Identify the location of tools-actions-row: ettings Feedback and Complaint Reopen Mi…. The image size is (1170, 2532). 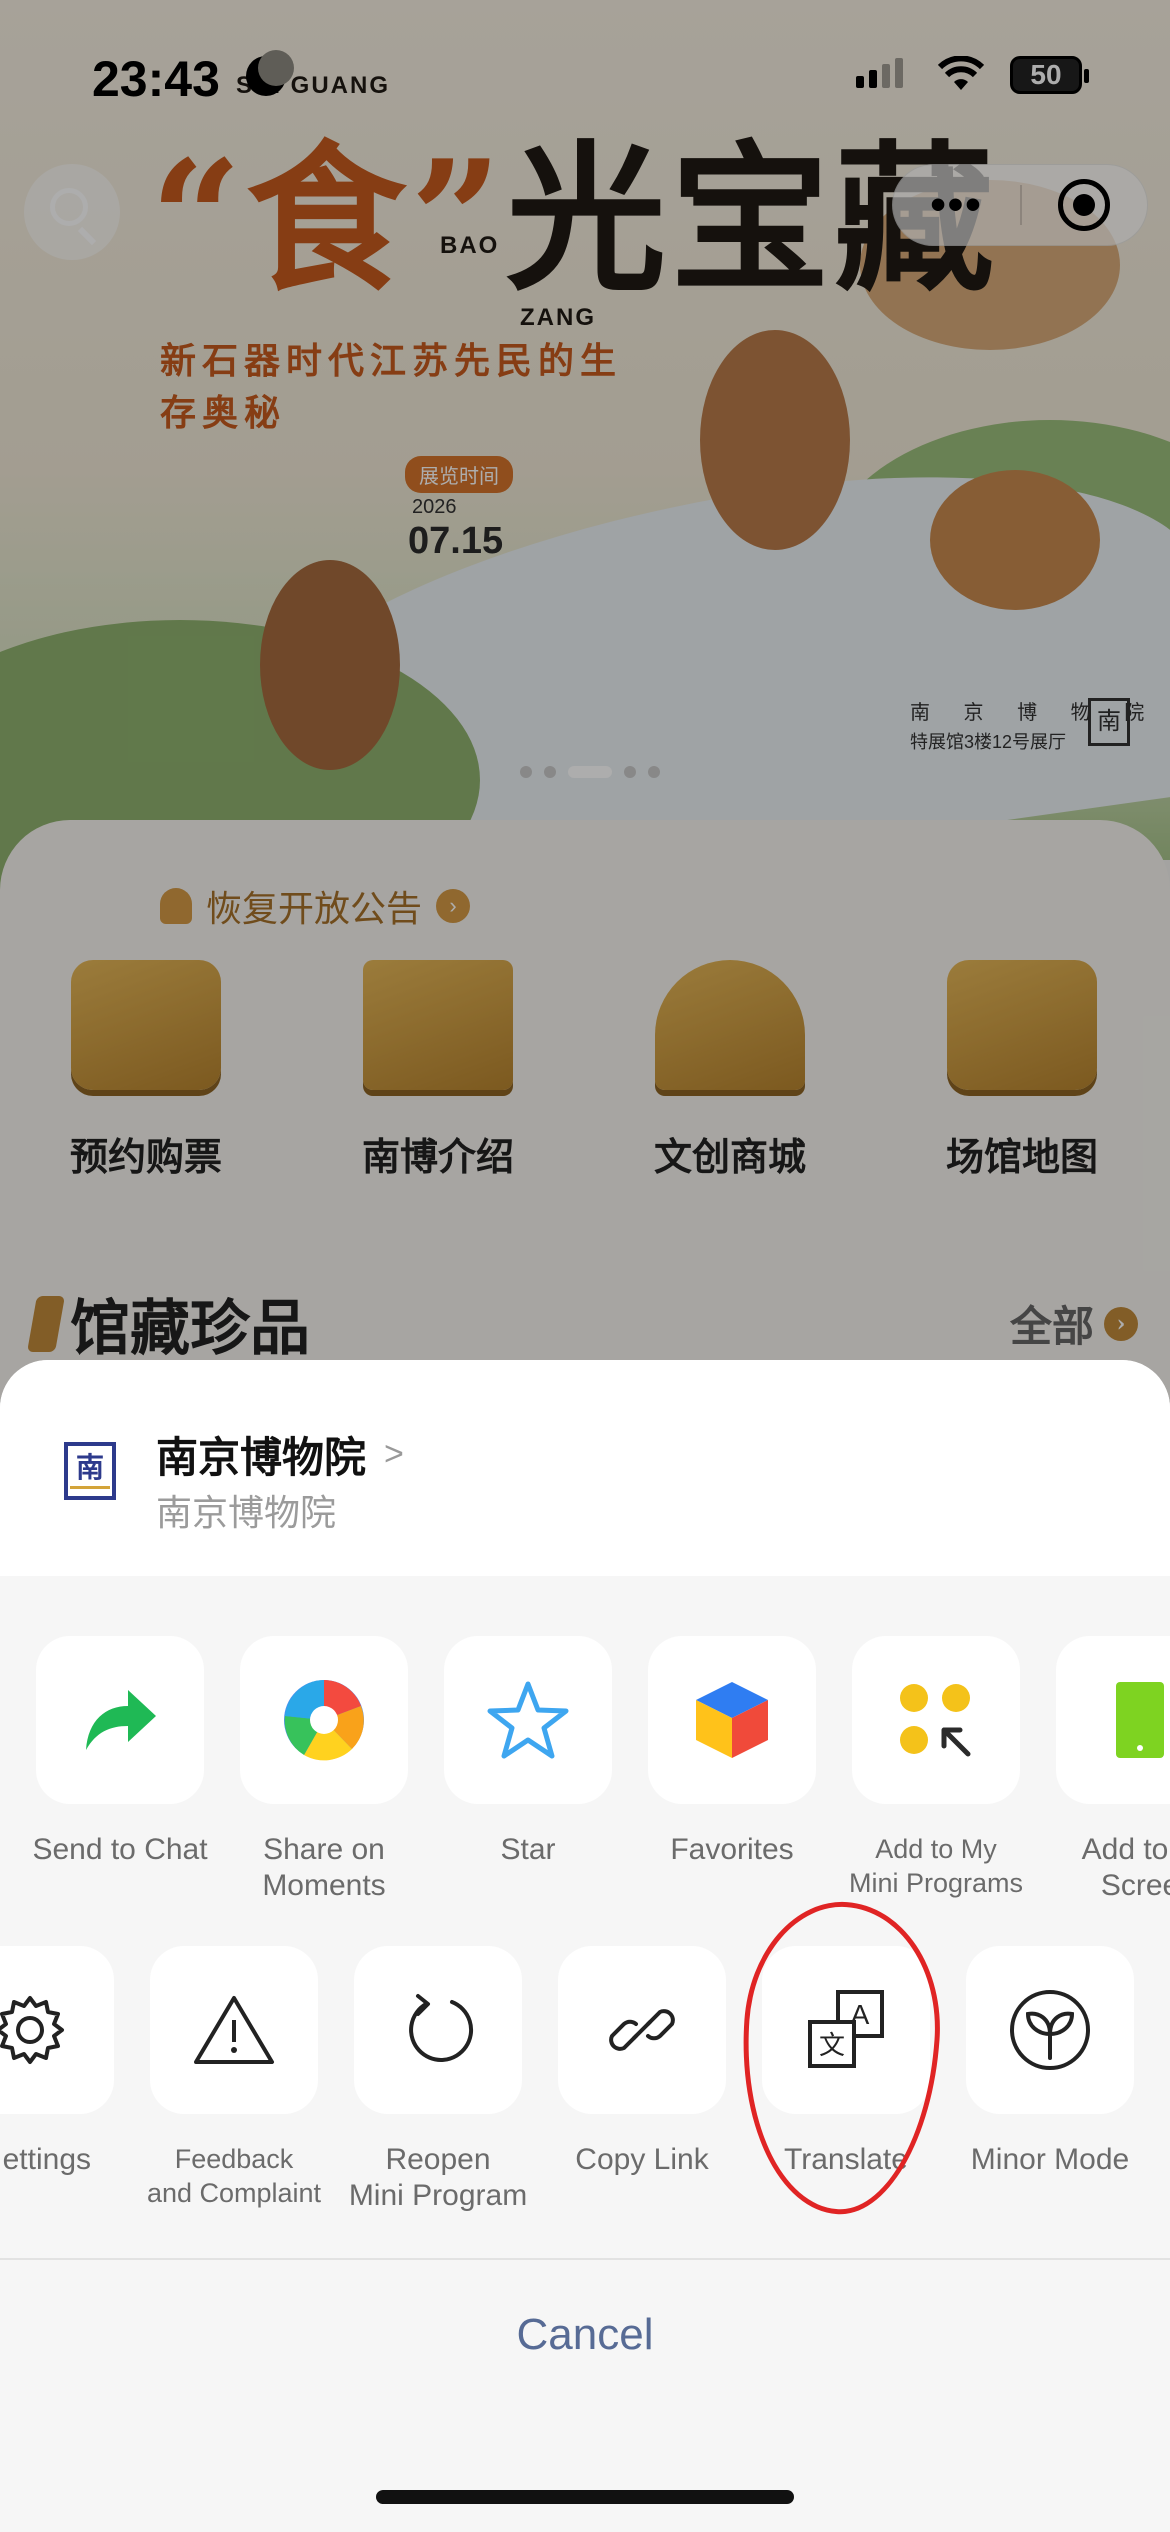
(585, 2086).